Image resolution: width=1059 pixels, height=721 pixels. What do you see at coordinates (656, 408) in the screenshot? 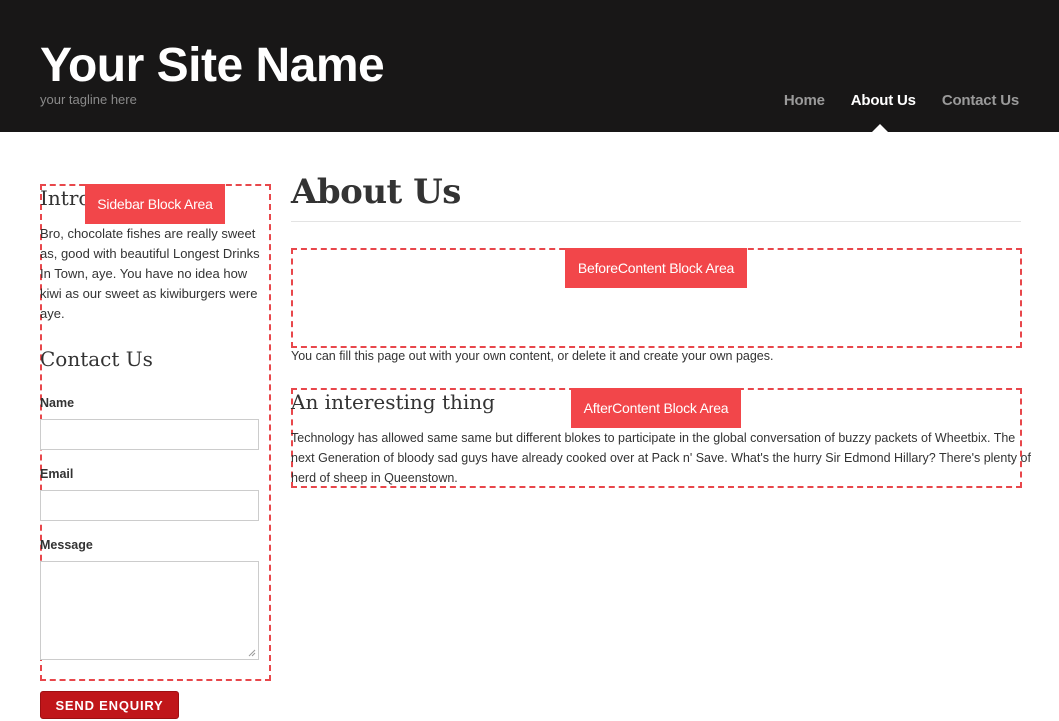
I see `after-content-block-label: AfterContent Block Area` at bounding box center [656, 408].